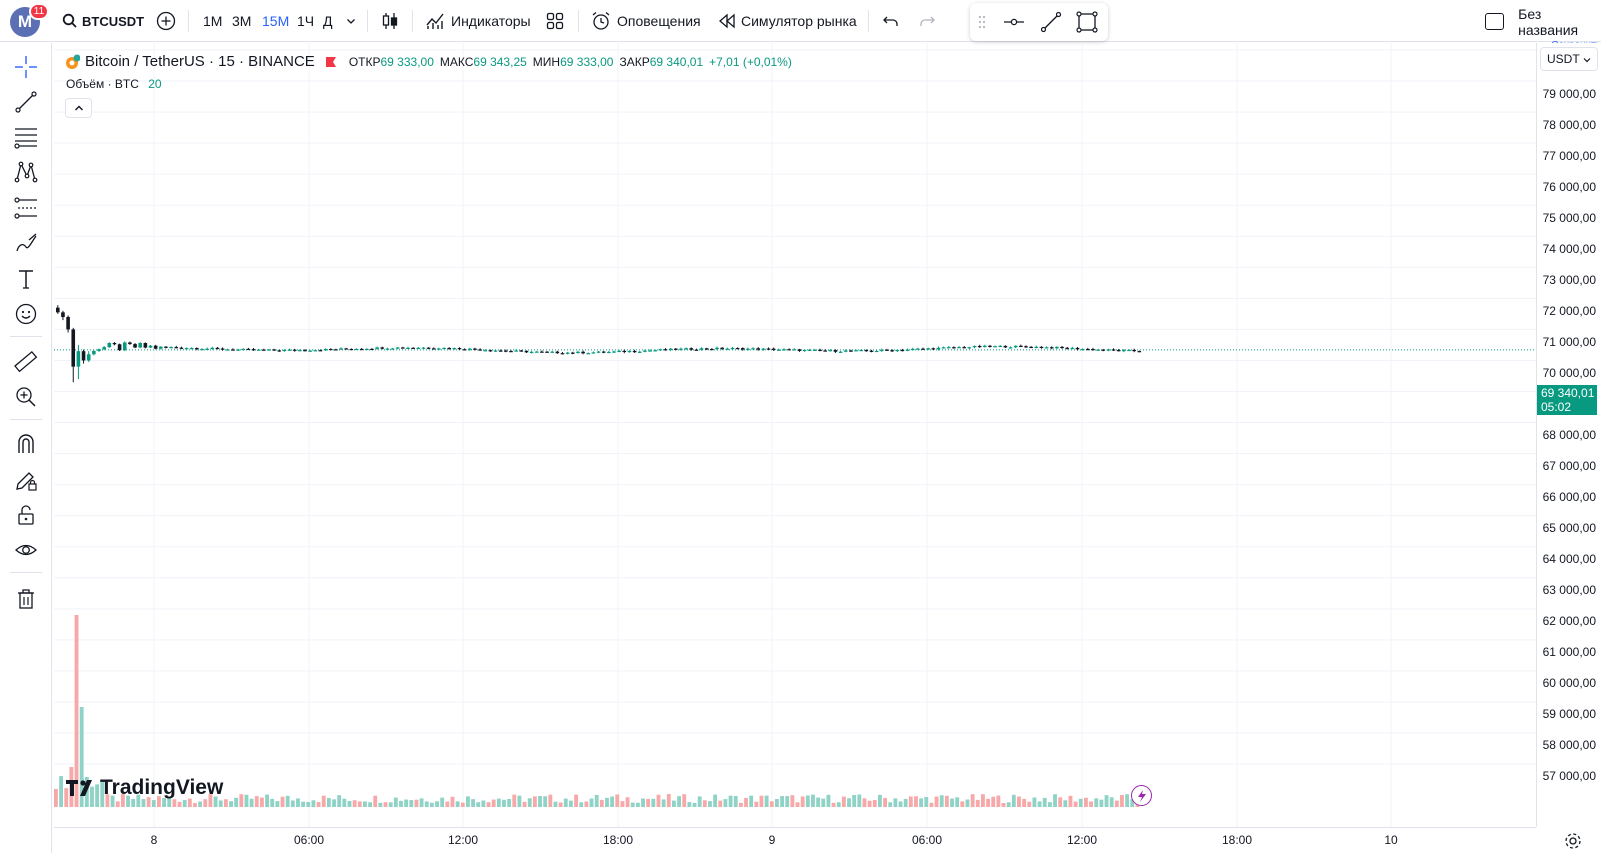 This screenshot has height=853, width=1601. I want to click on timeframe-dropdown, so click(351, 21).